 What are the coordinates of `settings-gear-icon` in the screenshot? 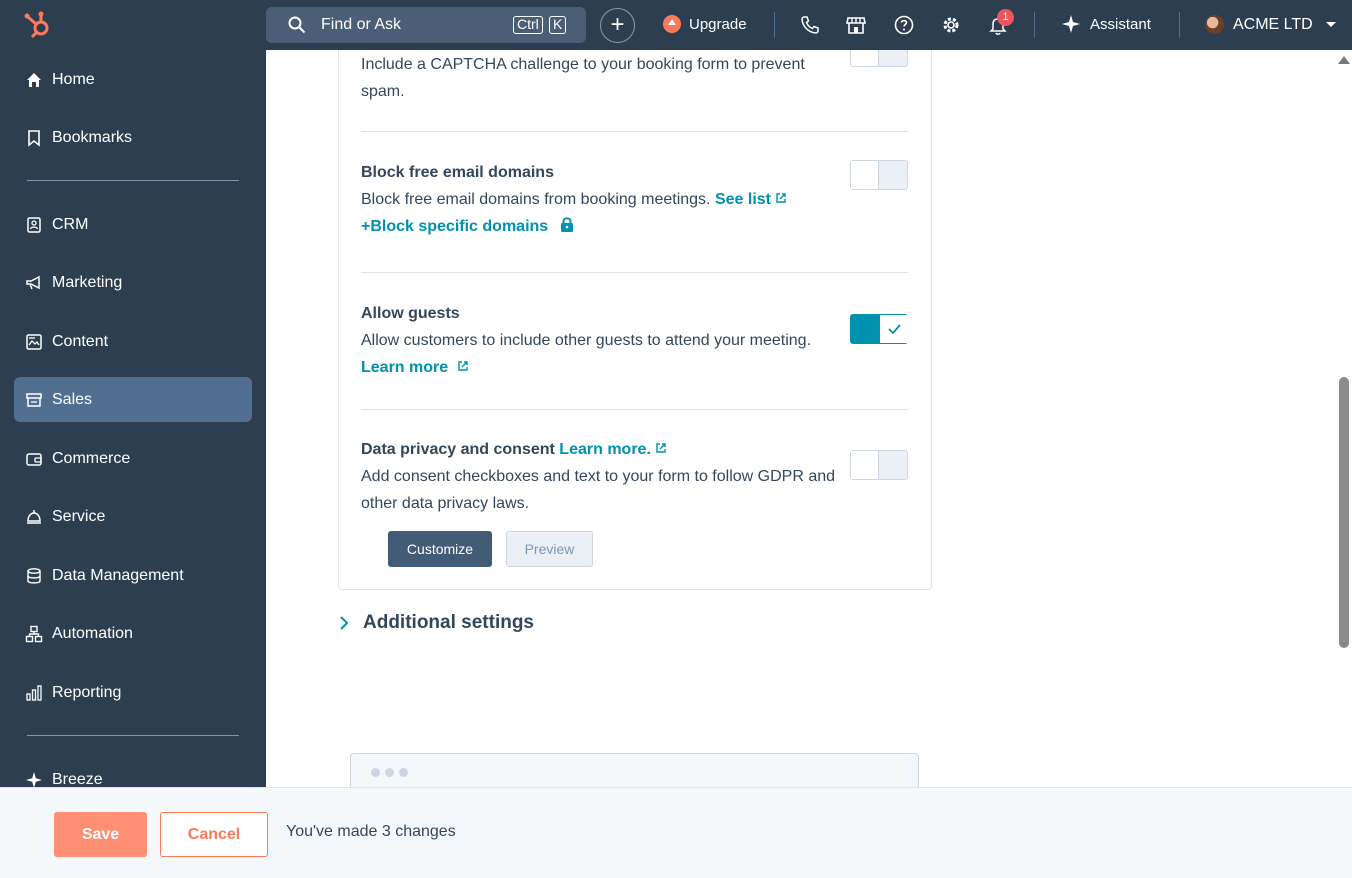 It's located at (951, 25).